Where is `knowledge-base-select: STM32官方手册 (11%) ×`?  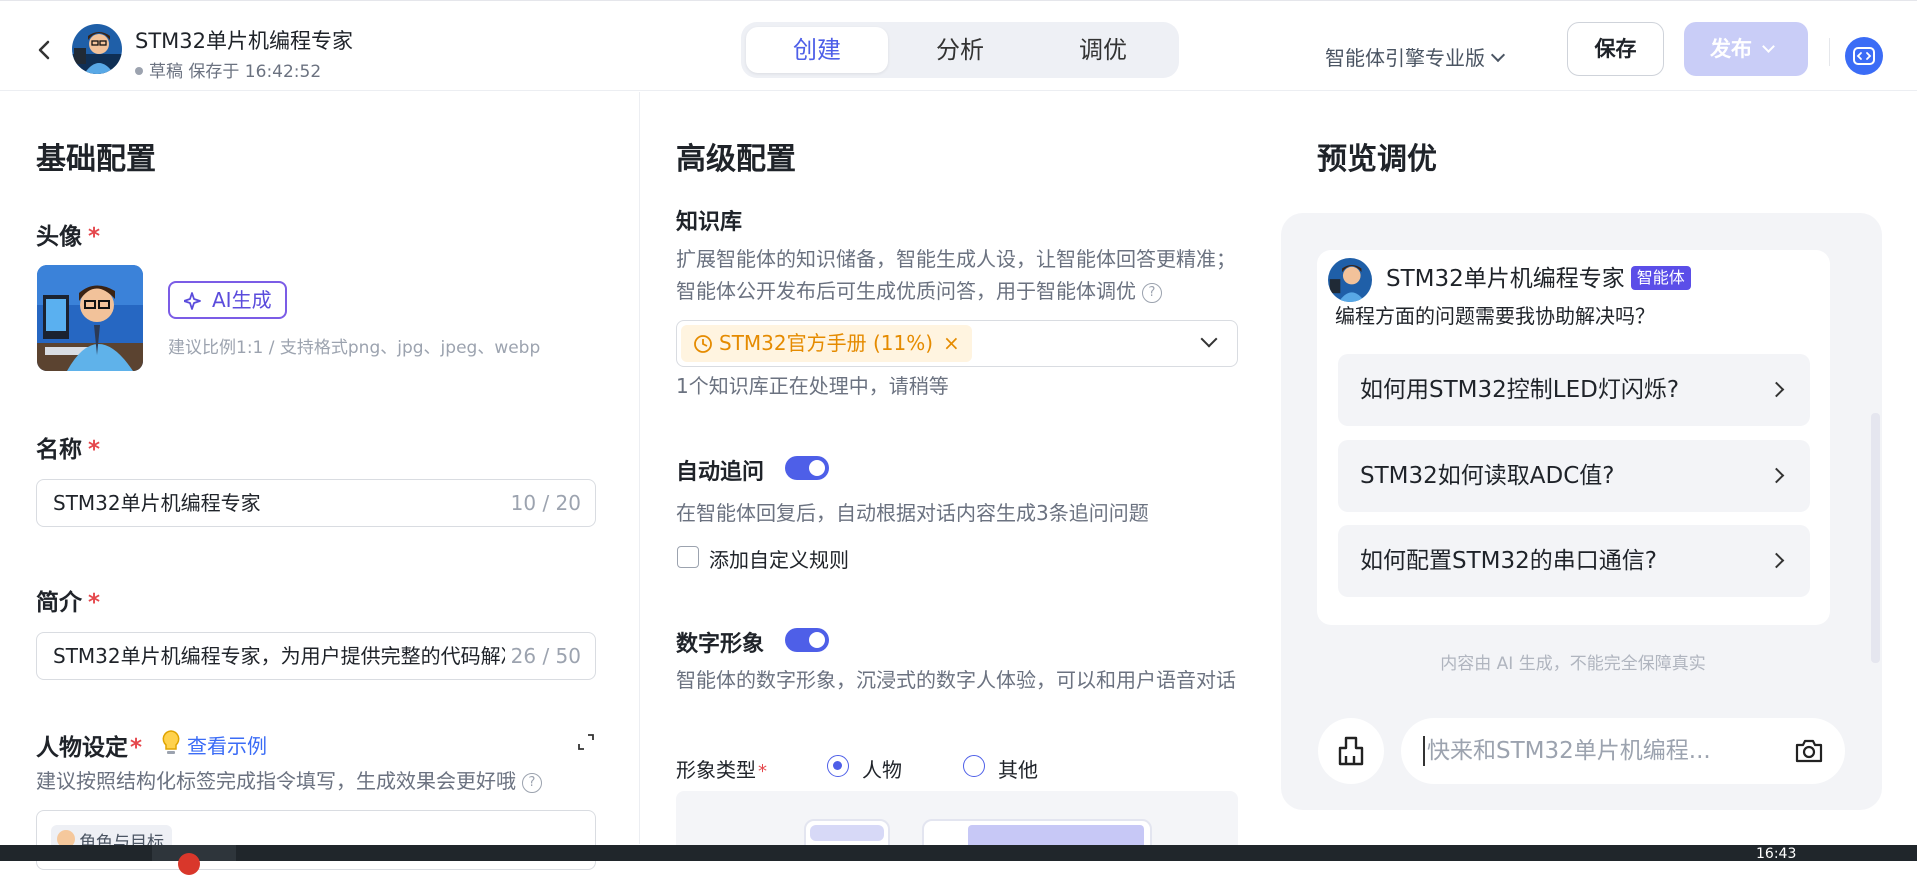
knowledge-base-select: STM32官方手册 (11%) × is located at coordinates (957, 343).